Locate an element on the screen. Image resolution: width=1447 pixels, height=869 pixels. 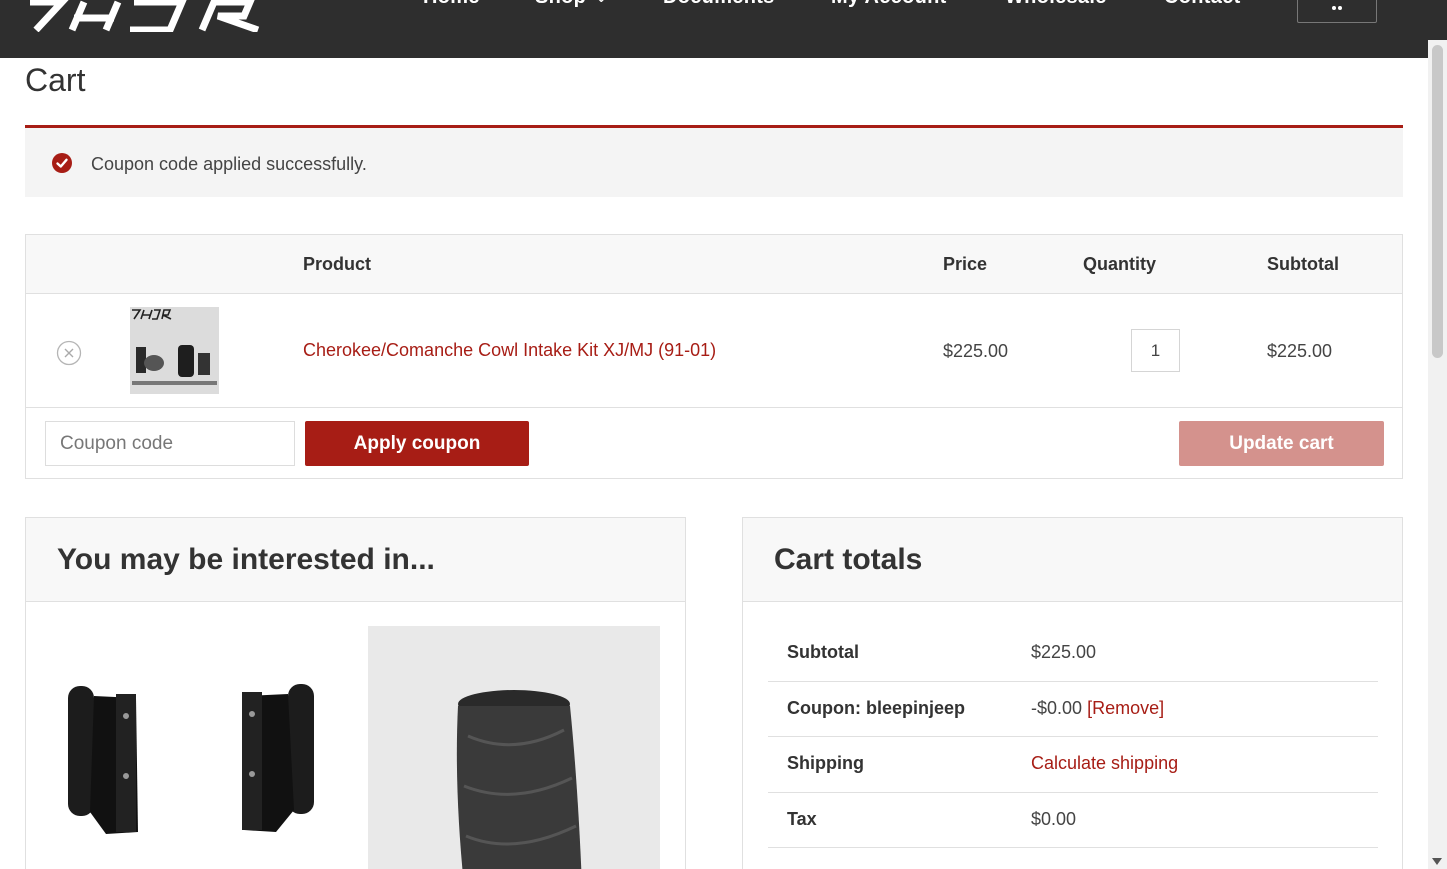
totals-label: Subtotal is located at coordinates (823, 652).